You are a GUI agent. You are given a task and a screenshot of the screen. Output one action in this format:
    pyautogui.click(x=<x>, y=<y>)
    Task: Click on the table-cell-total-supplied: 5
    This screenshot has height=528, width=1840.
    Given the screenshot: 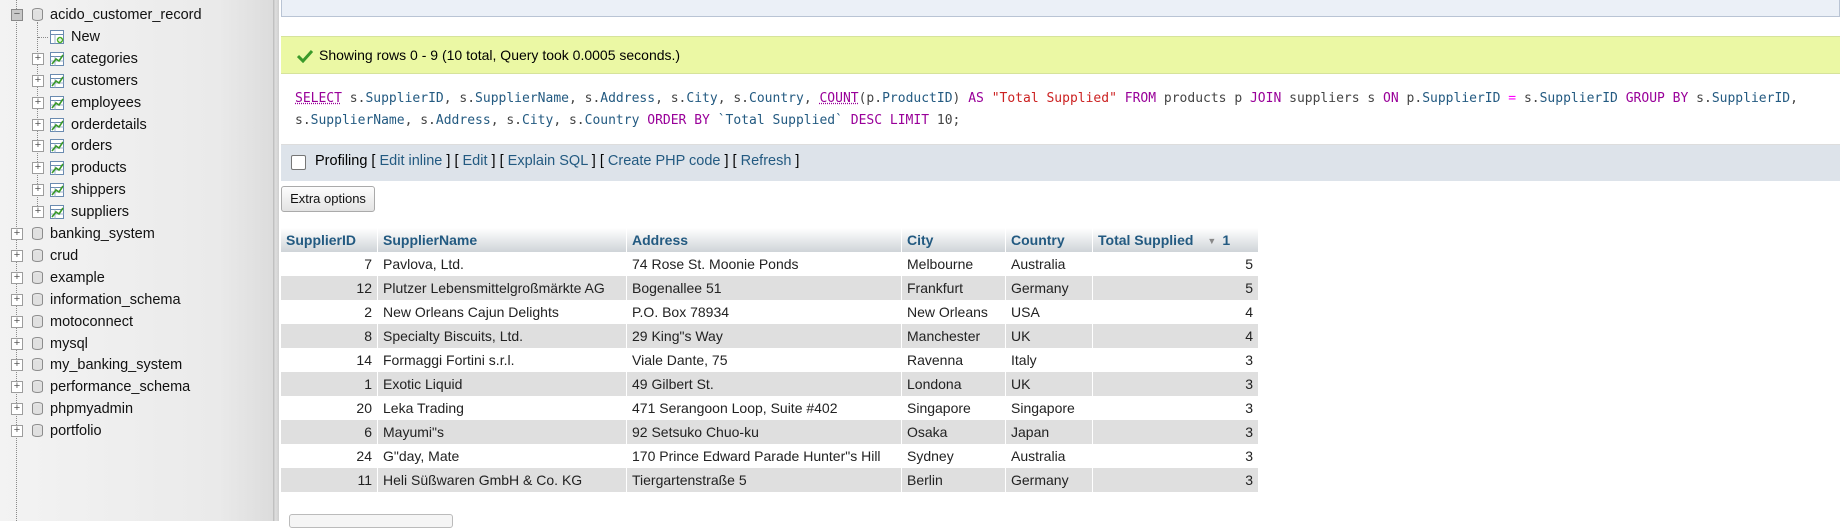 What is the action you would take?
    pyautogui.click(x=1175, y=264)
    